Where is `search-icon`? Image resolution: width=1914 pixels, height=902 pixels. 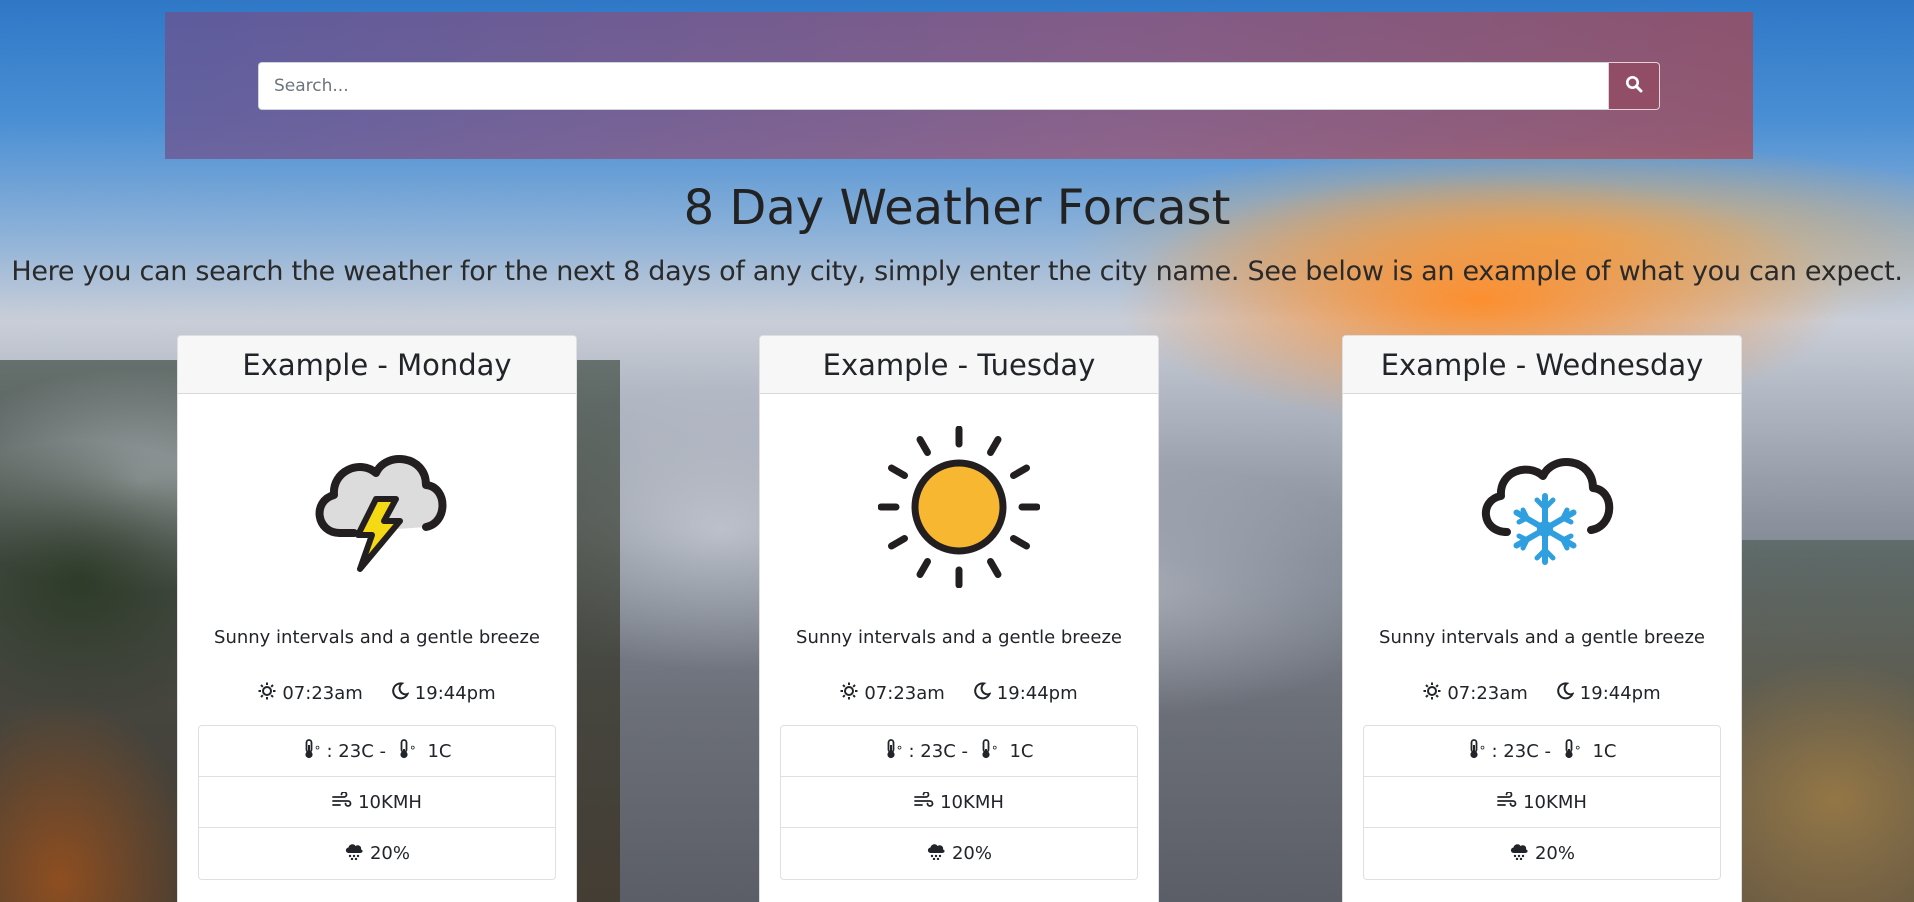 search-icon is located at coordinates (1634, 86).